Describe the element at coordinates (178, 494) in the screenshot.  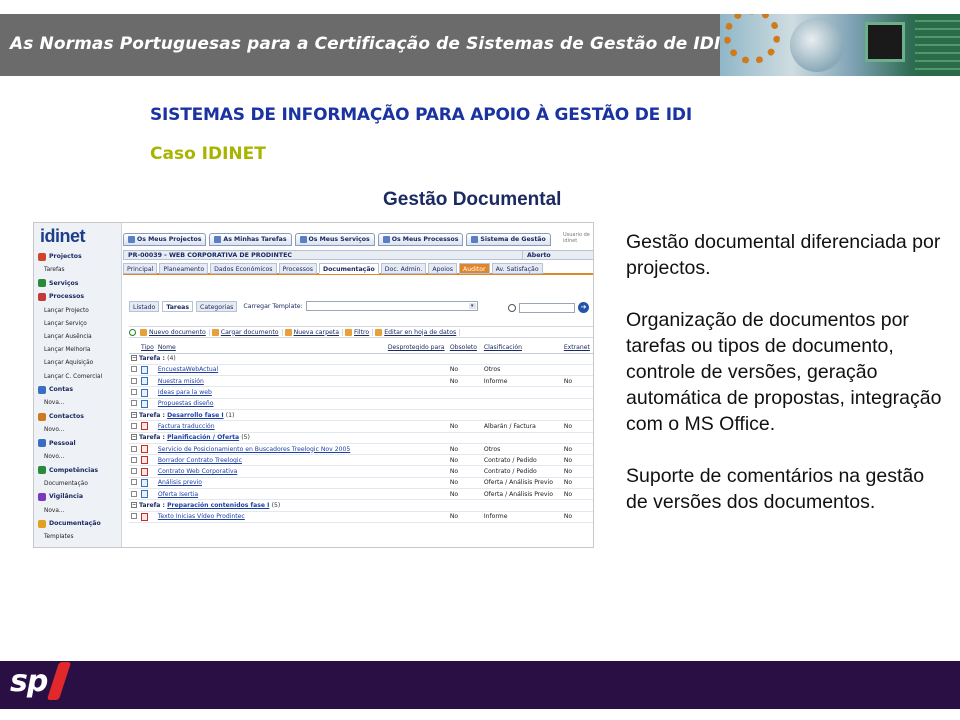
I see `document-link: Oferta Isertia` at that location.